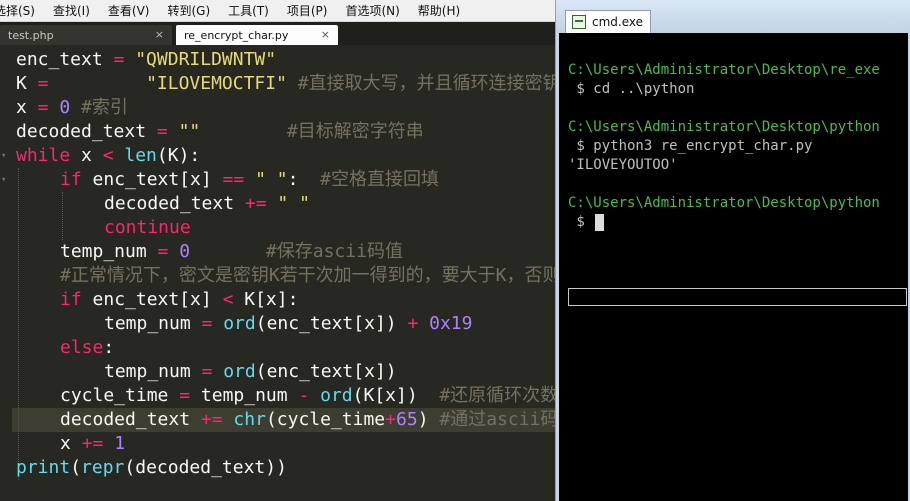 This screenshot has height=501, width=910. What do you see at coordinates (236, 35) in the screenshot?
I see `tab-label: re_encrypt_char.py` at bounding box center [236, 35].